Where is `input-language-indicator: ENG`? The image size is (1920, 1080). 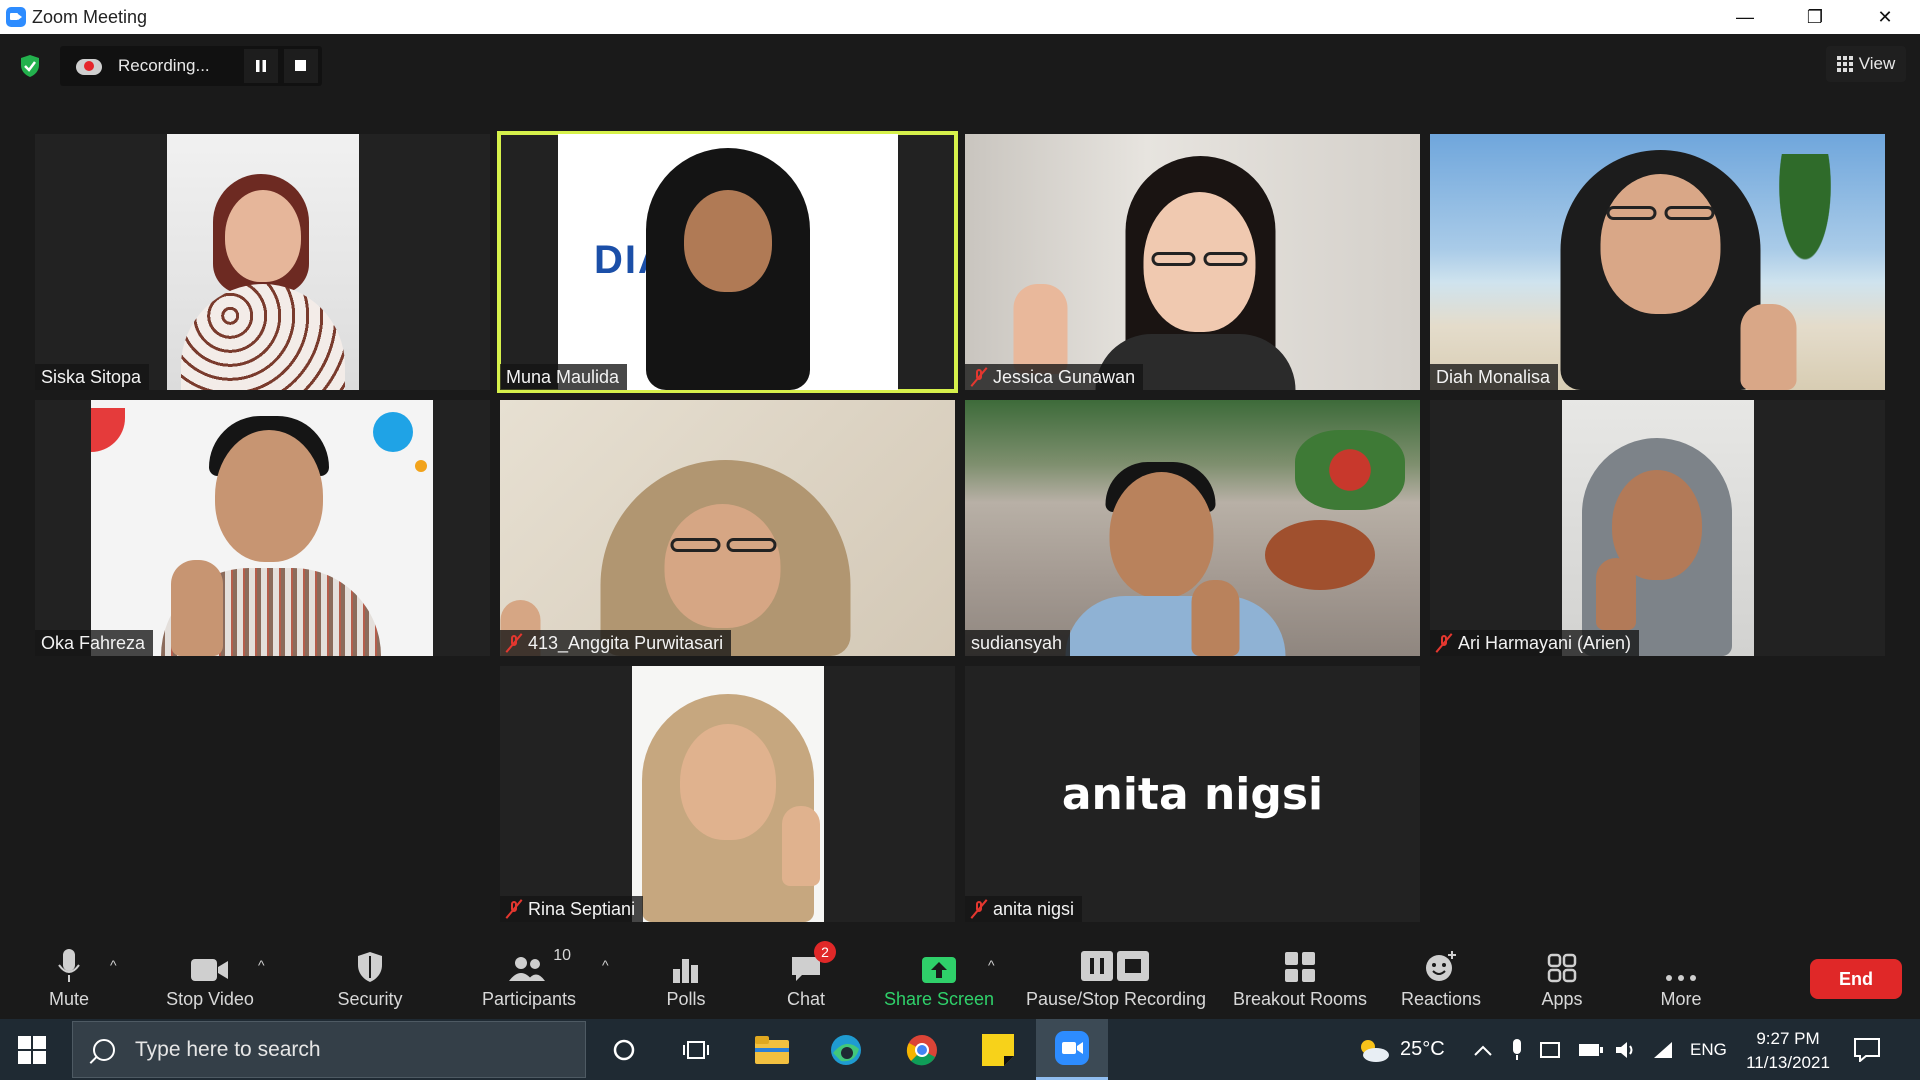
input-language-indicator: ENG is located at coordinates (1708, 1049).